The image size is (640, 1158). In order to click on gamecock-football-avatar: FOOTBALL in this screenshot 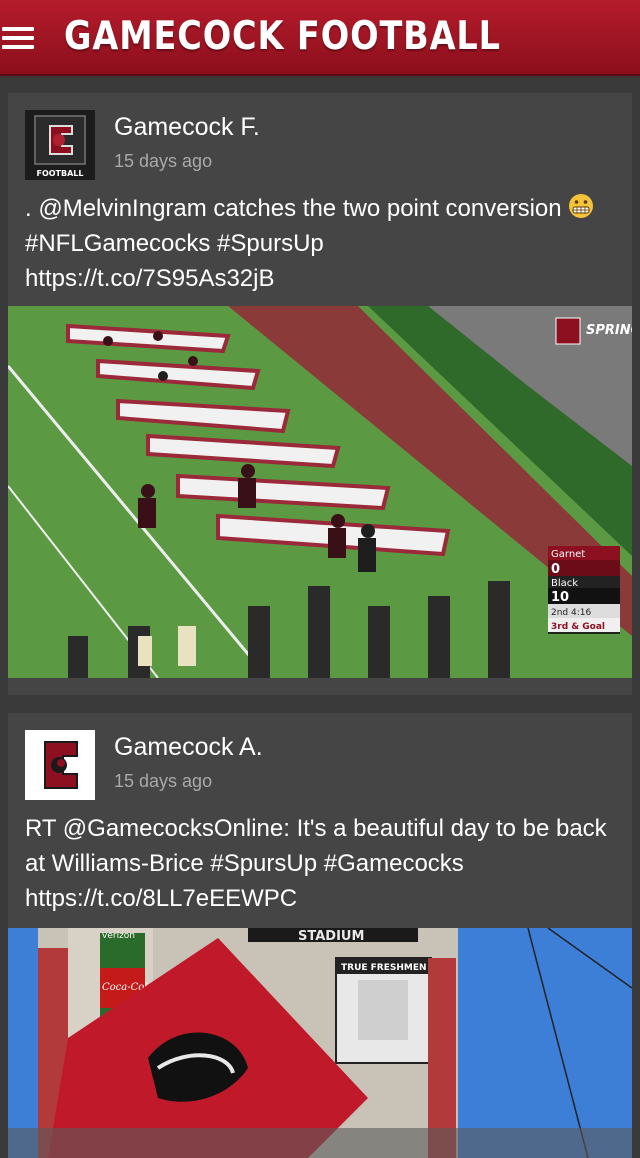, I will do `click(60, 145)`.